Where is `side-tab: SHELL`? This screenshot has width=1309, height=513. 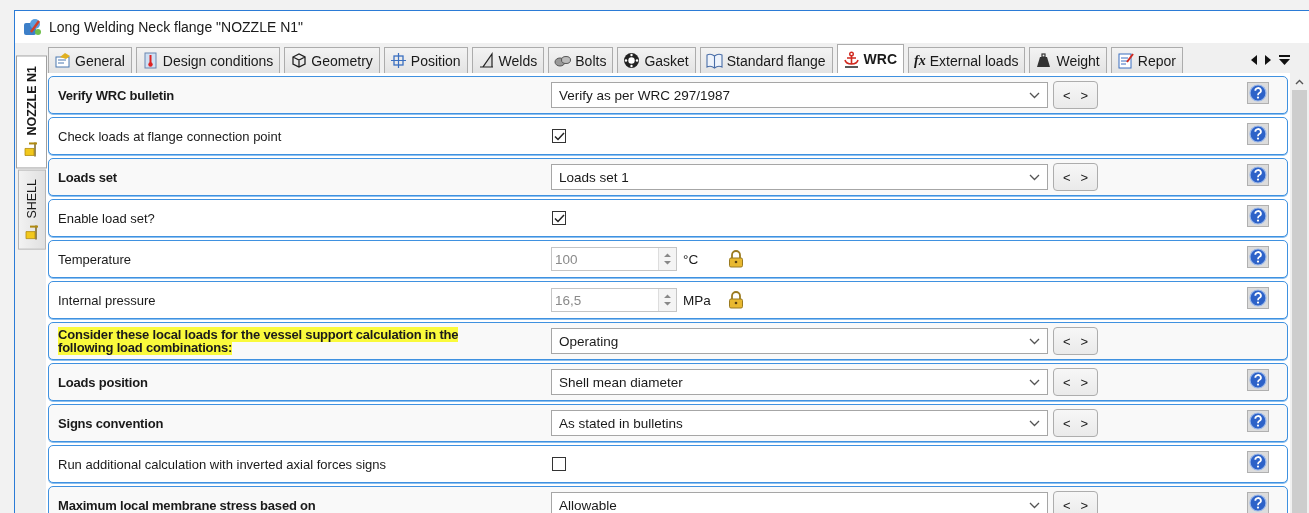 side-tab: SHELL is located at coordinates (32, 210).